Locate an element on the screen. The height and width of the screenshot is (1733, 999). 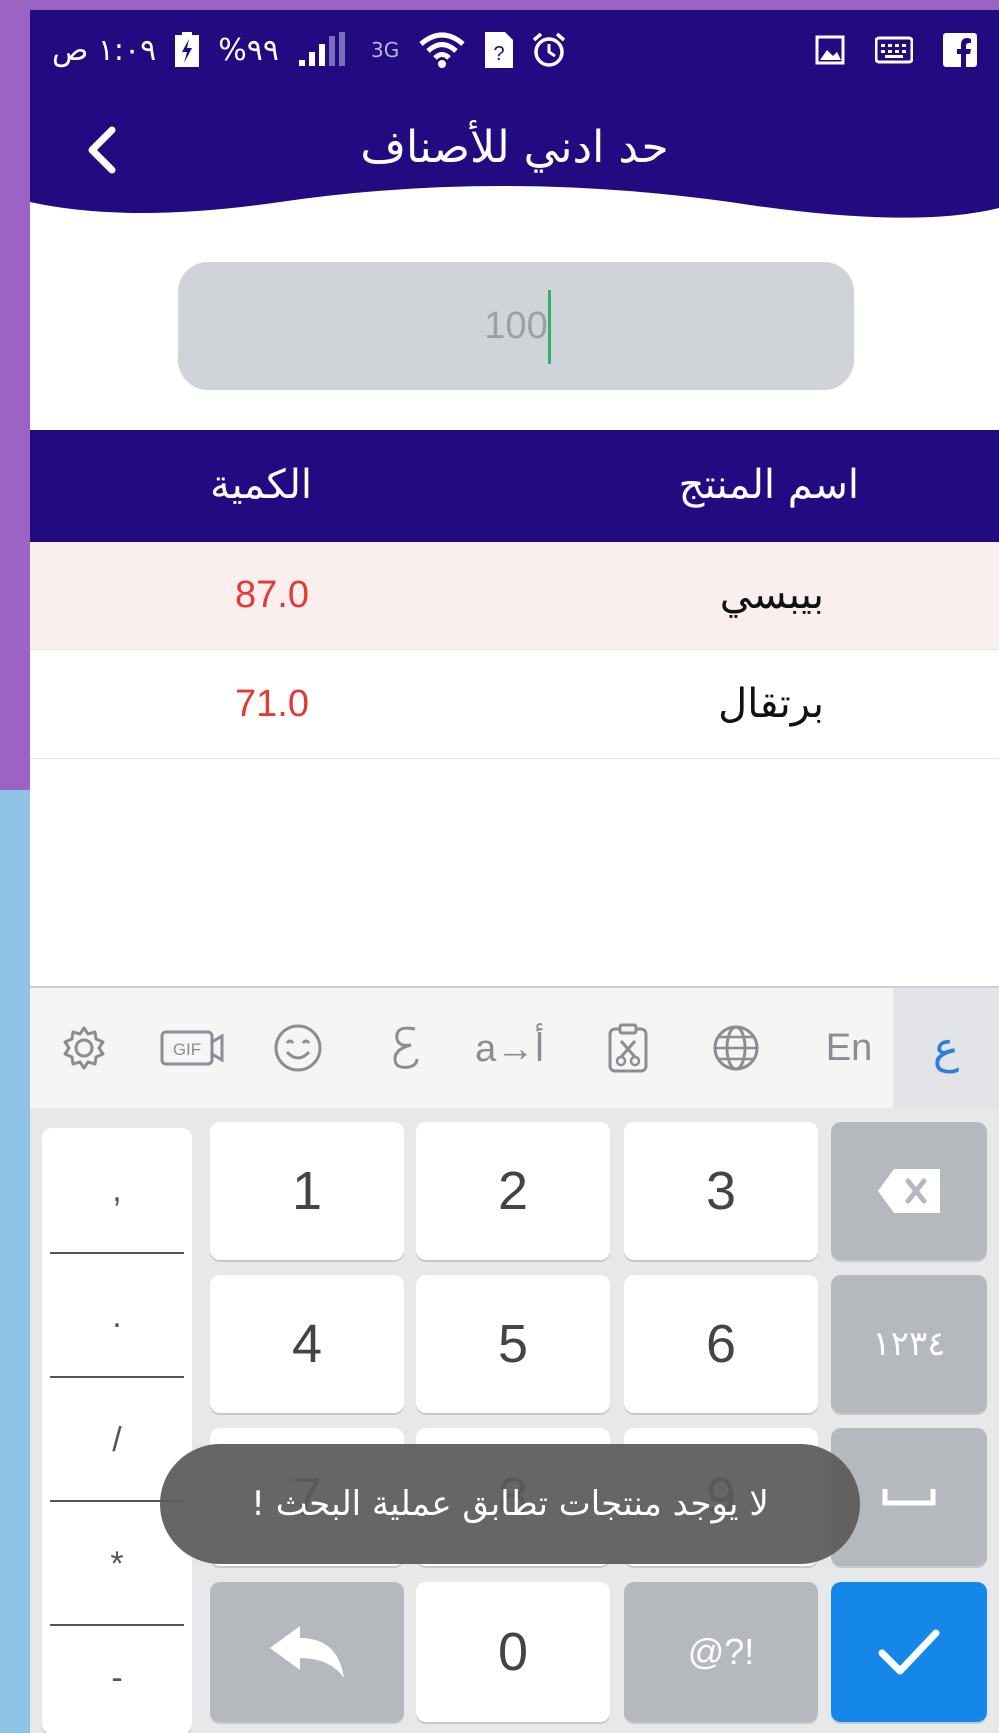
undo-key is located at coordinates (307, 1652).